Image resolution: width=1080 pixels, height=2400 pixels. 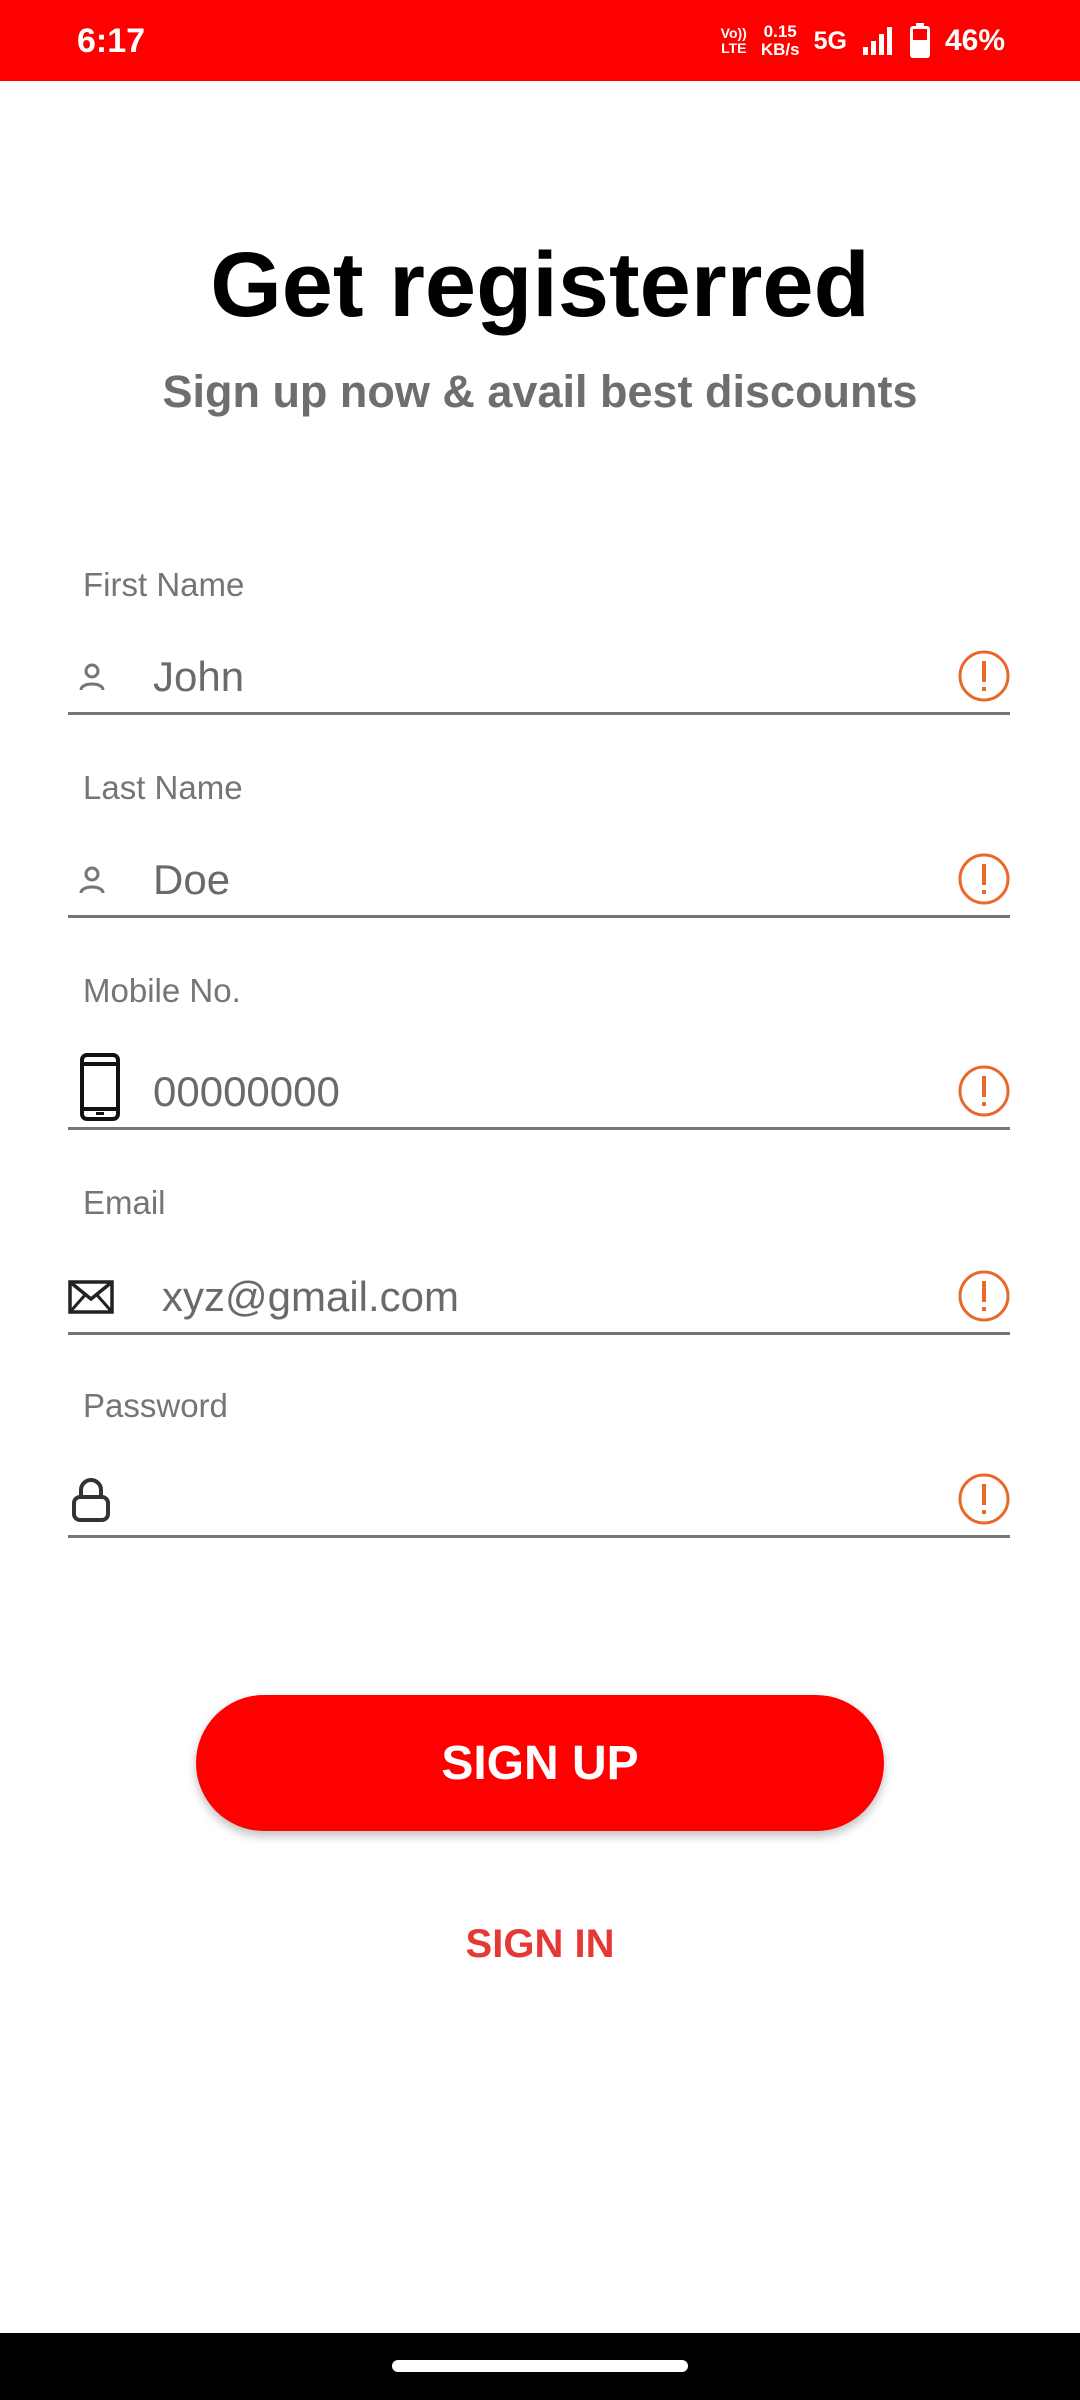 I want to click on mobile-input, so click(x=541, y=1092).